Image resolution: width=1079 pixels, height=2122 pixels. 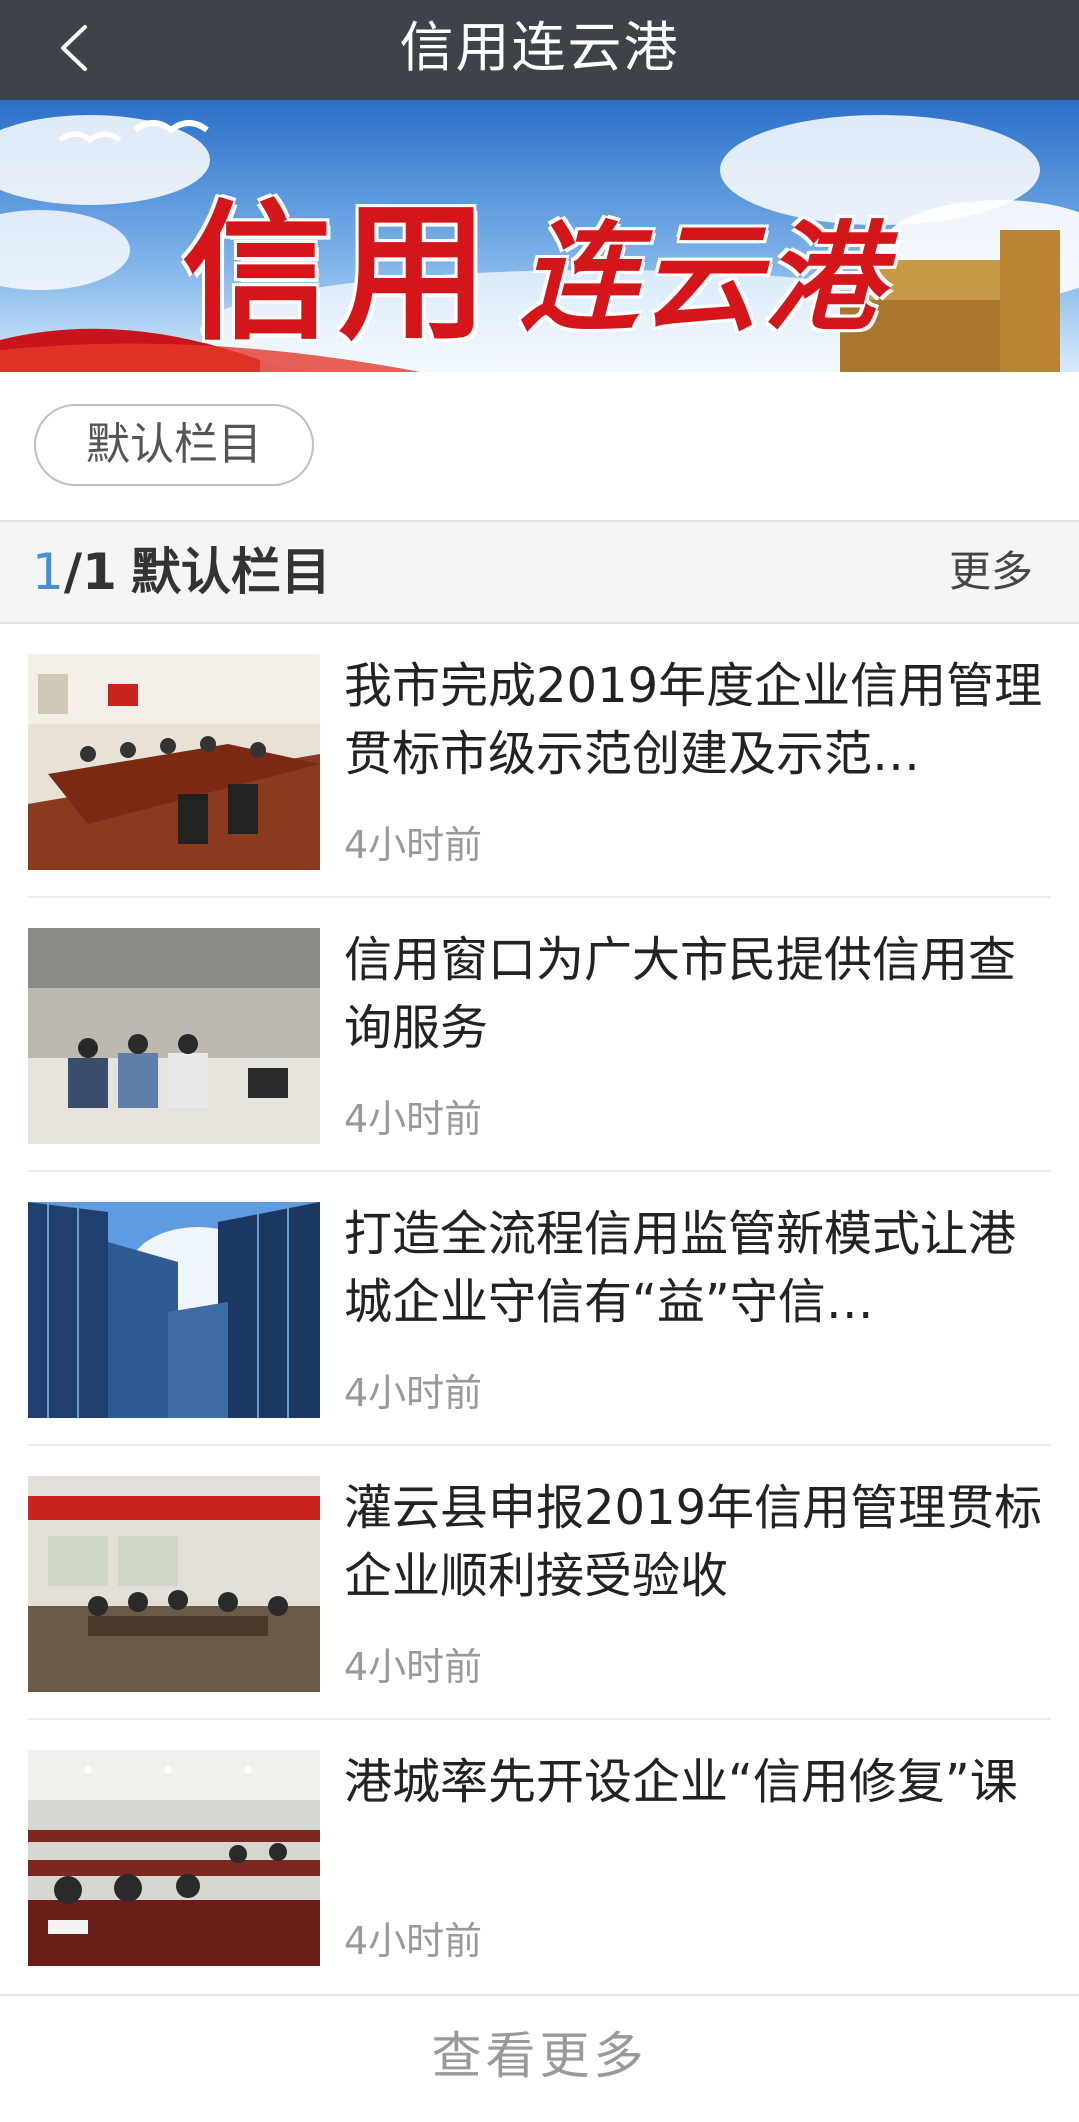 What do you see at coordinates (539, 2058) in the screenshot?
I see `load-more-button: 查看更多` at bounding box center [539, 2058].